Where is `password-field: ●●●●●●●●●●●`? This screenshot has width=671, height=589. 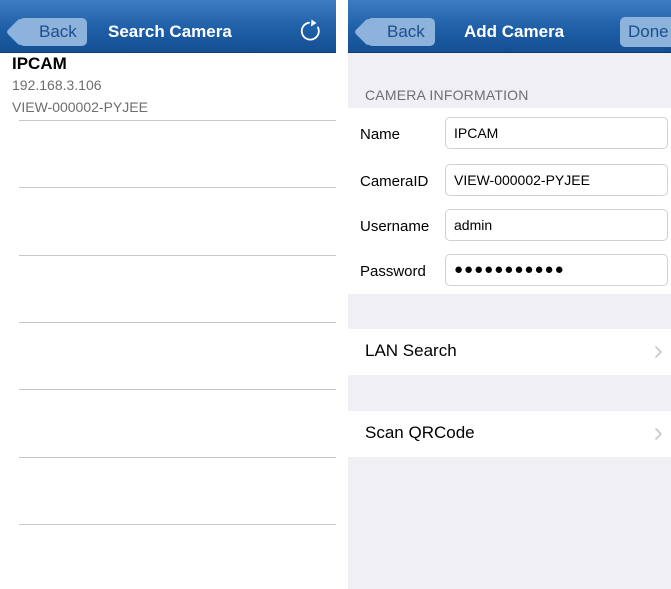 password-field: ●●●●●●●●●●● is located at coordinates (556, 270).